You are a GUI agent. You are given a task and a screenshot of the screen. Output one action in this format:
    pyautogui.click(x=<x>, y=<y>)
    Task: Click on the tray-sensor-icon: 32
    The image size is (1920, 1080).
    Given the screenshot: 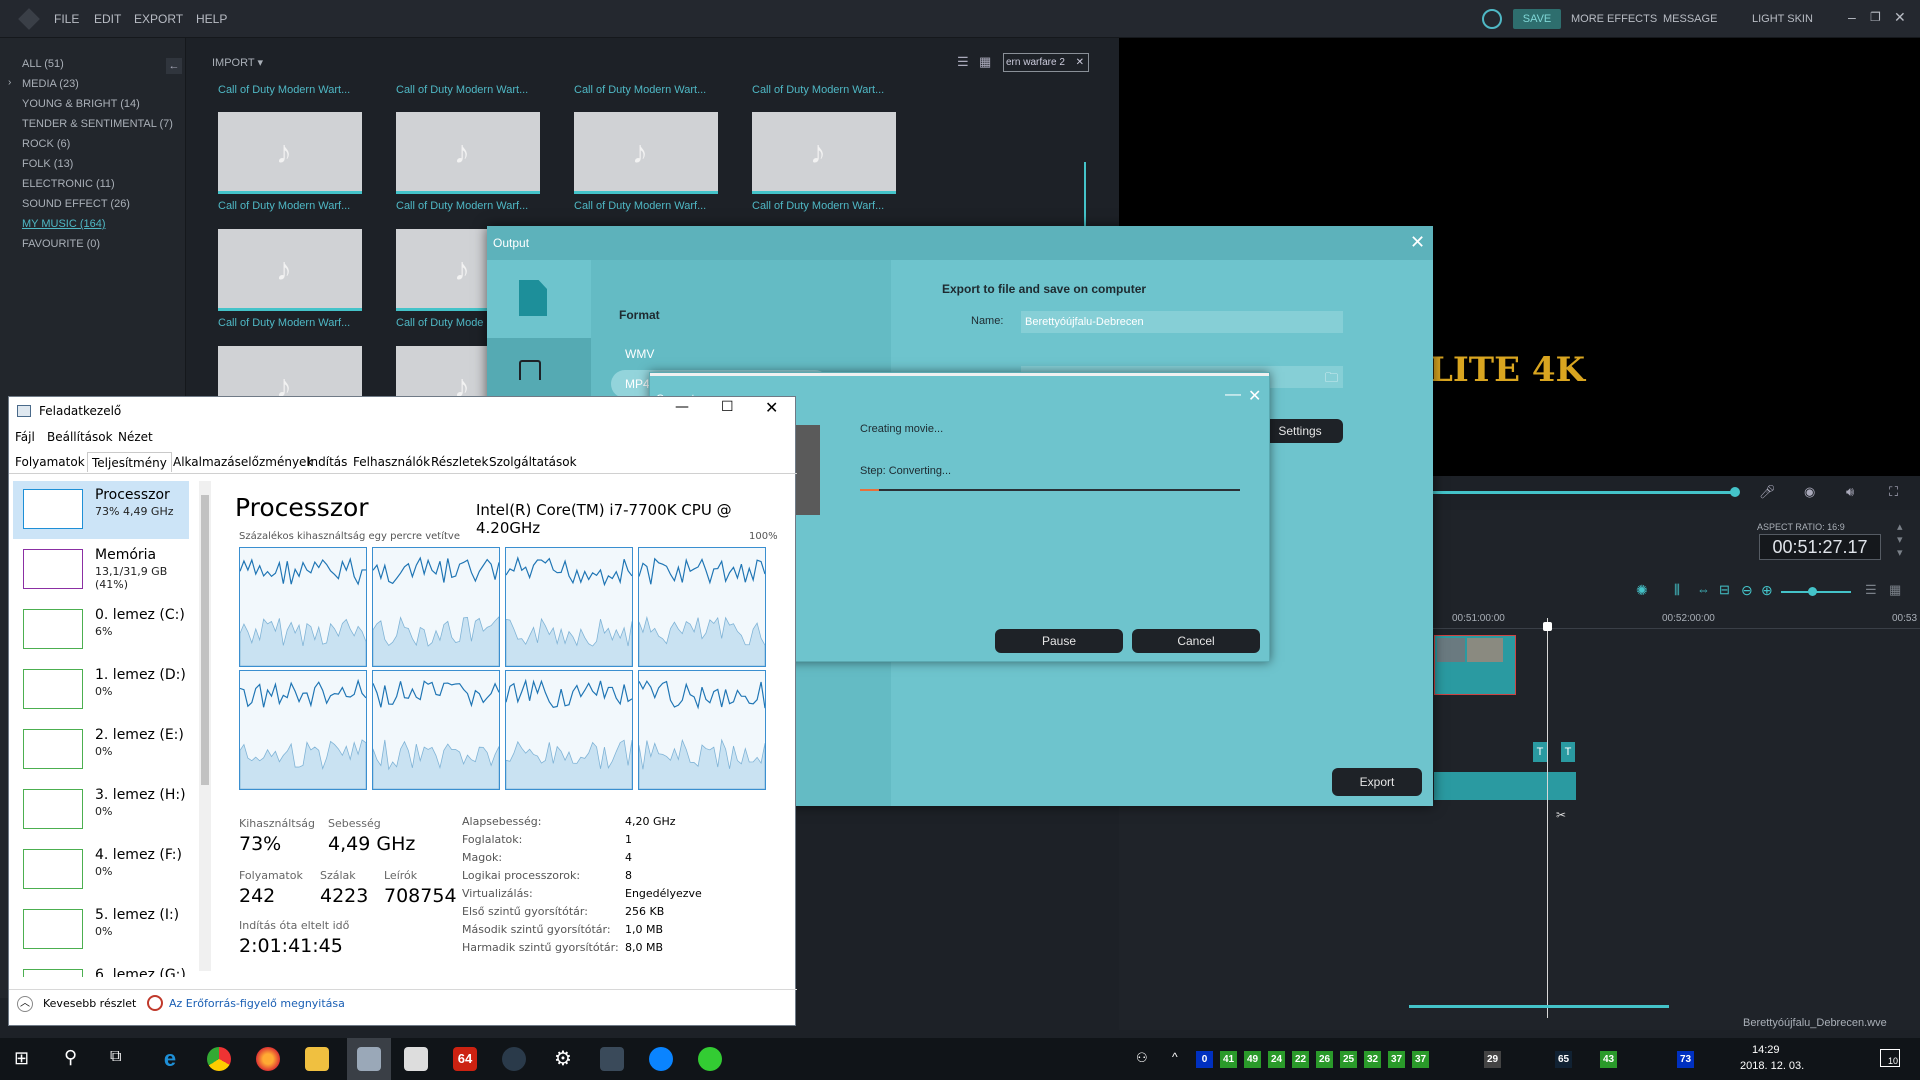 What is the action you would take?
    pyautogui.click(x=1372, y=1059)
    